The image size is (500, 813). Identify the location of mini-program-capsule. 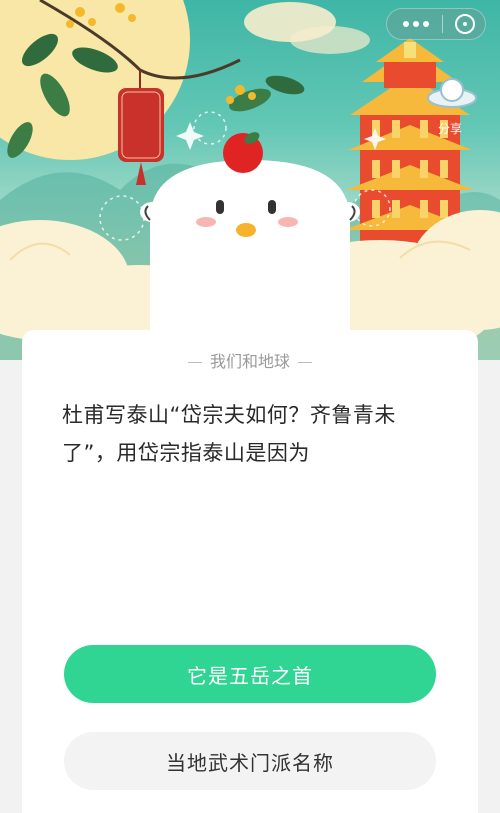
(436, 24).